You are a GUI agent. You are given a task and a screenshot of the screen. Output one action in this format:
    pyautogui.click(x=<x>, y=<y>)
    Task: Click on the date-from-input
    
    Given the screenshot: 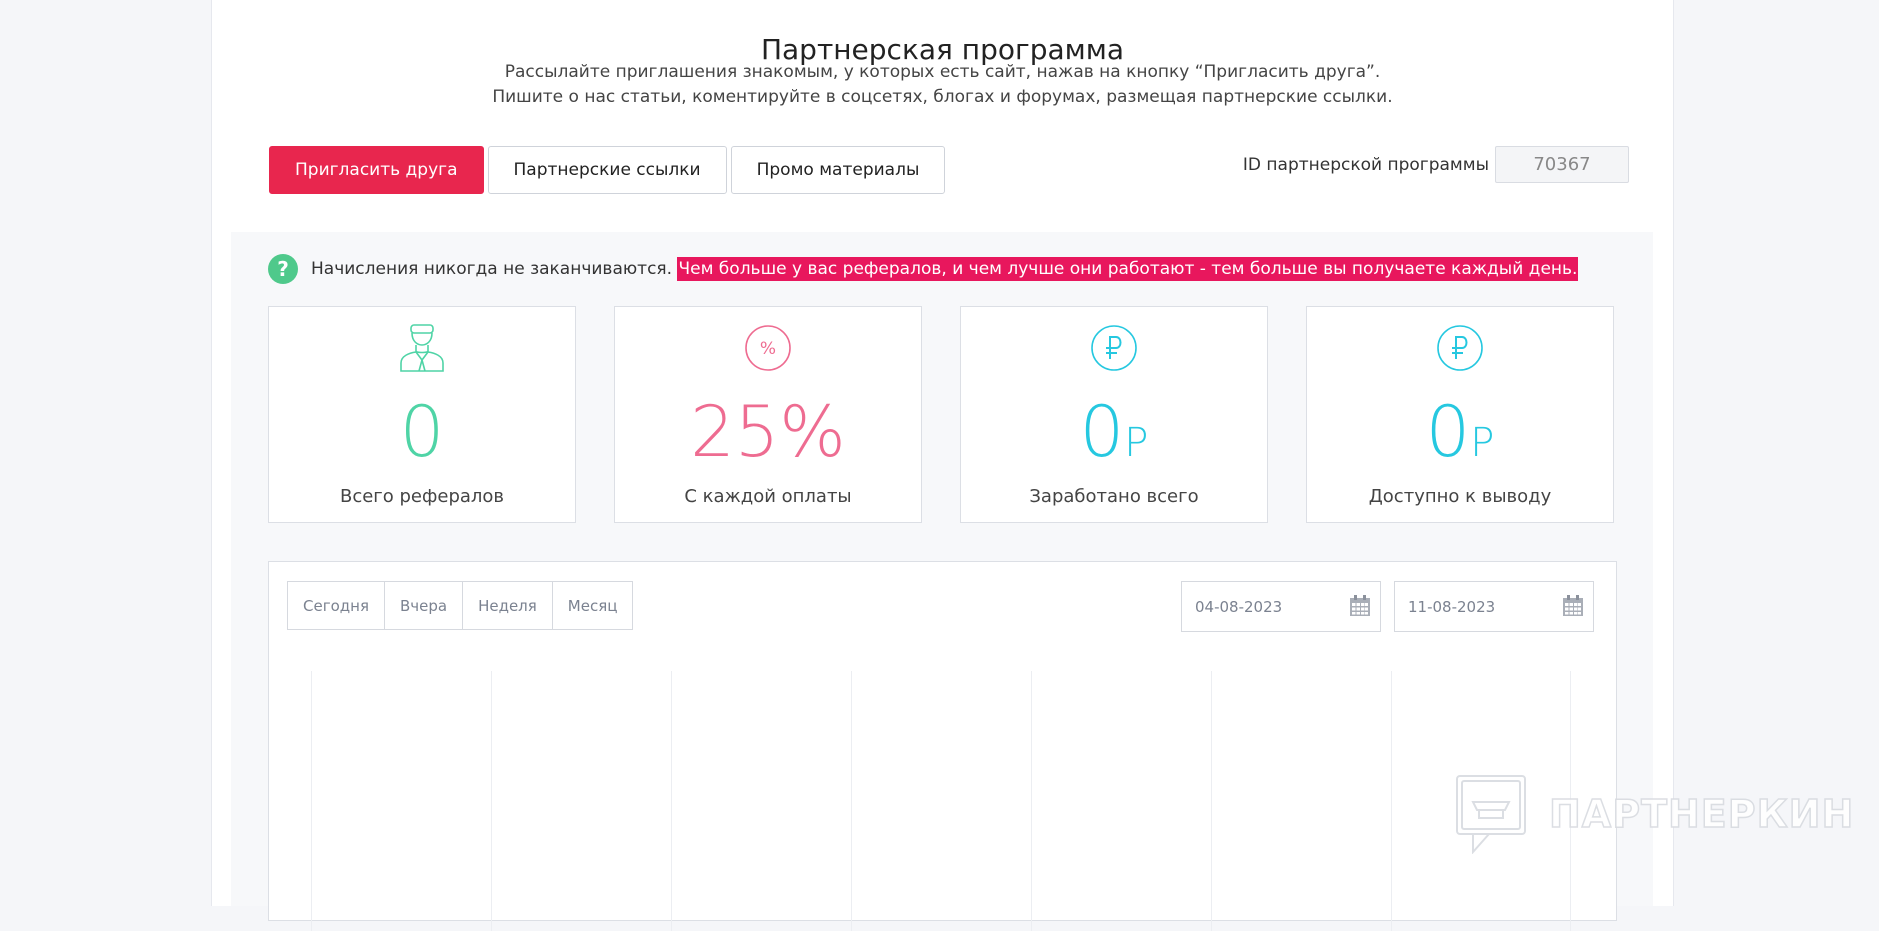 What is the action you would take?
    pyautogui.click(x=1264, y=606)
    